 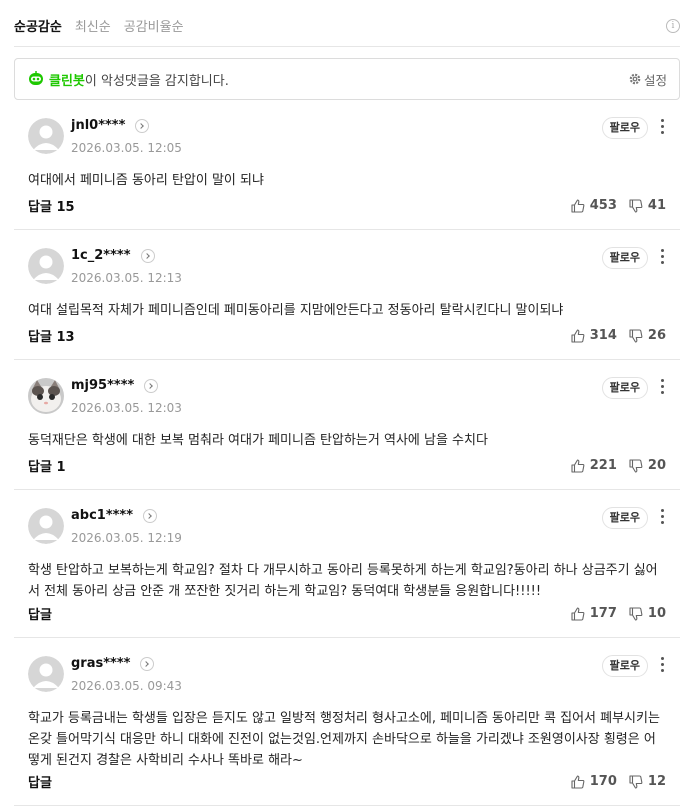 I want to click on dislike-count: 26, so click(x=656, y=335).